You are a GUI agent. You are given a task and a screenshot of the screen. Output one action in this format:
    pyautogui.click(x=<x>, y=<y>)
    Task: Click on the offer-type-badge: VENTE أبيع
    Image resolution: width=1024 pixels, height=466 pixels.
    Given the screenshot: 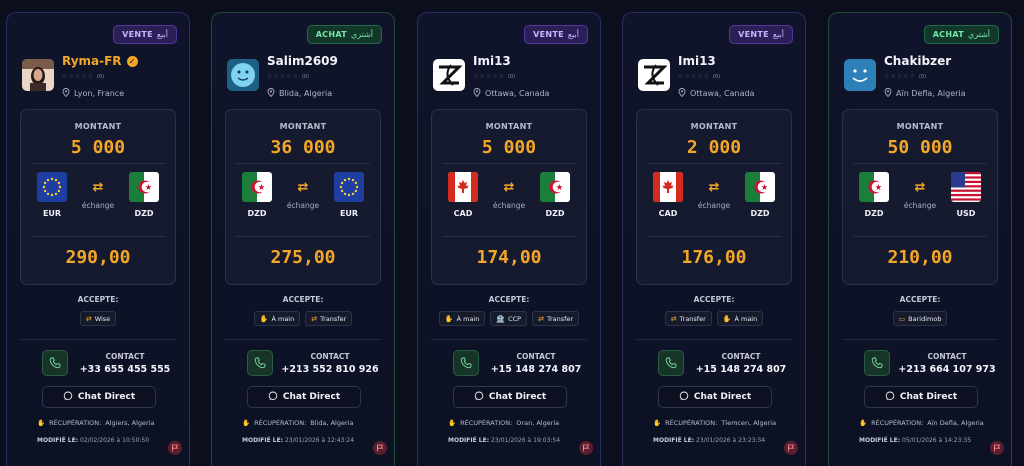 What is the action you would take?
    pyautogui.click(x=145, y=34)
    